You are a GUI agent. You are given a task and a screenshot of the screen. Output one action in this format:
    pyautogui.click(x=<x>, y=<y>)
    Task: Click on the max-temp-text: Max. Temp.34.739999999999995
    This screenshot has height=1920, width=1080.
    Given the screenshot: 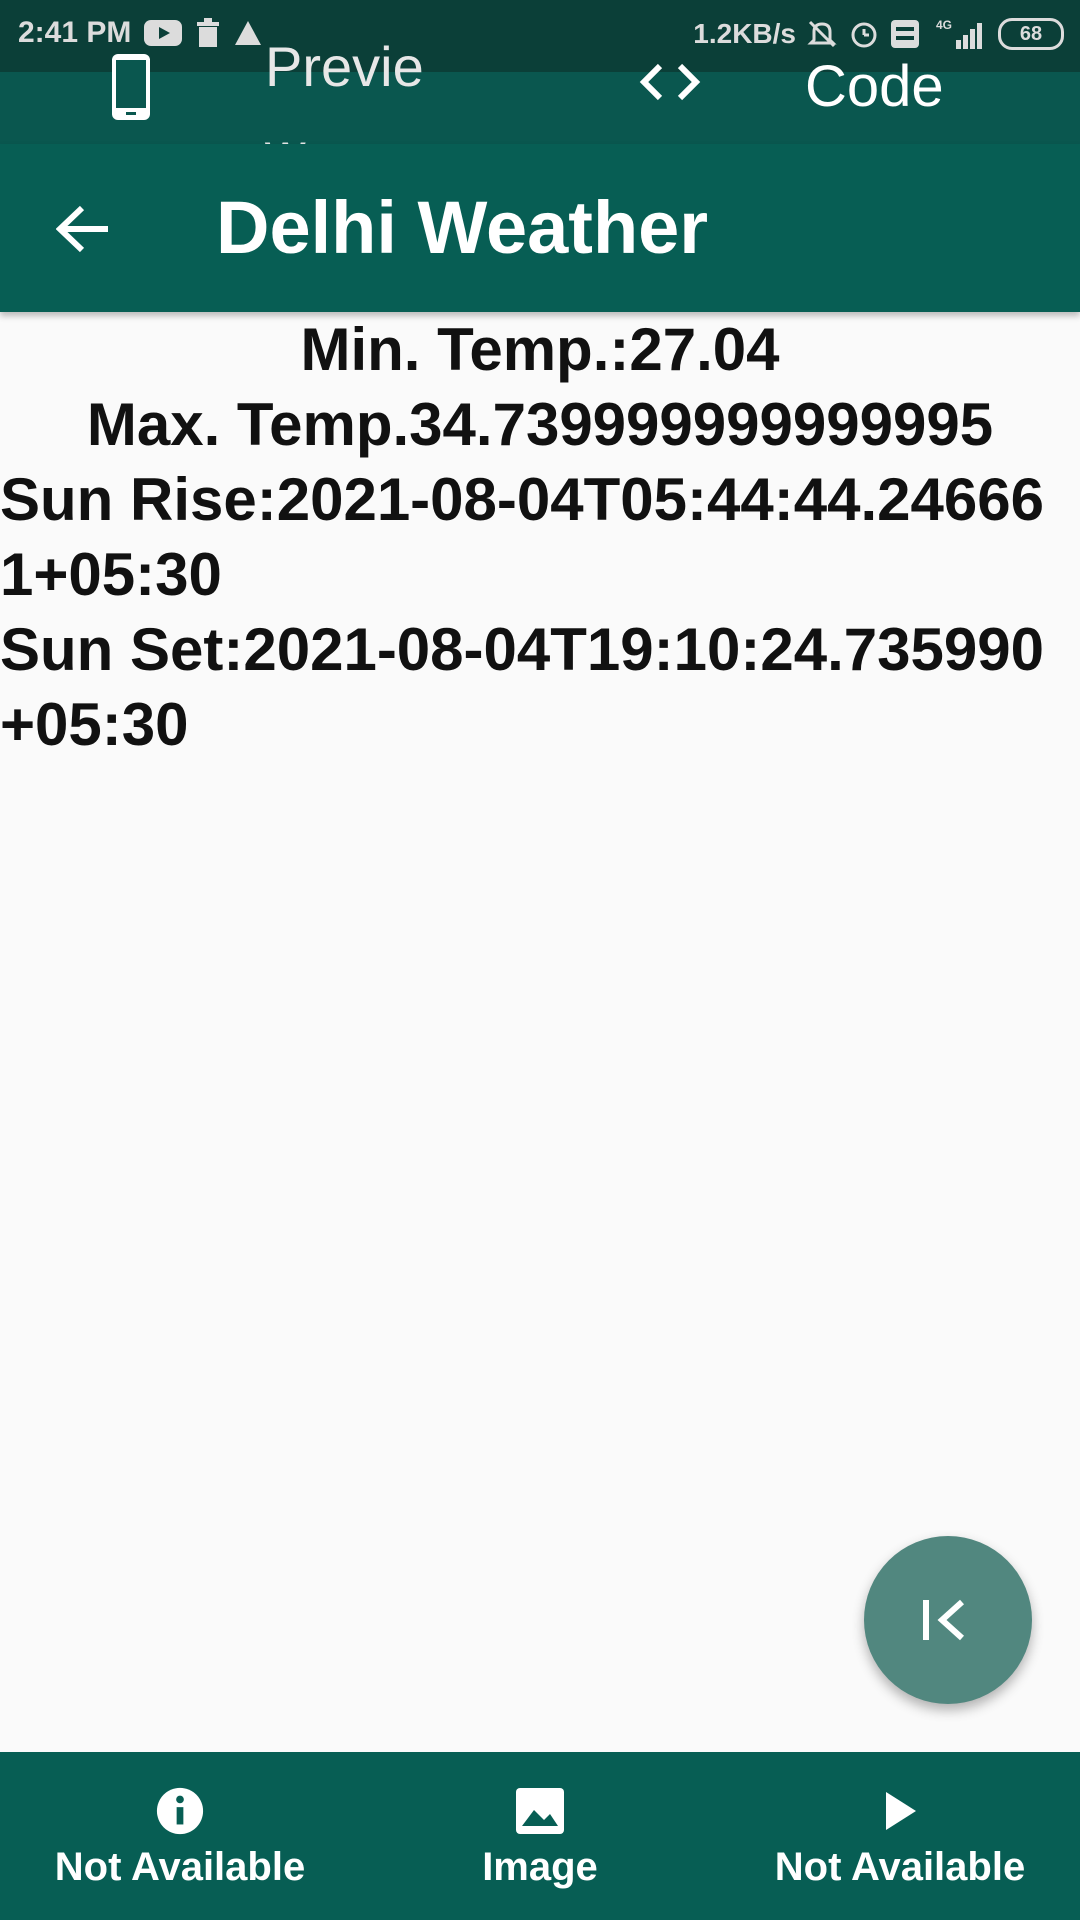 What is the action you would take?
    pyautogui.click(x=540, y=424)
    